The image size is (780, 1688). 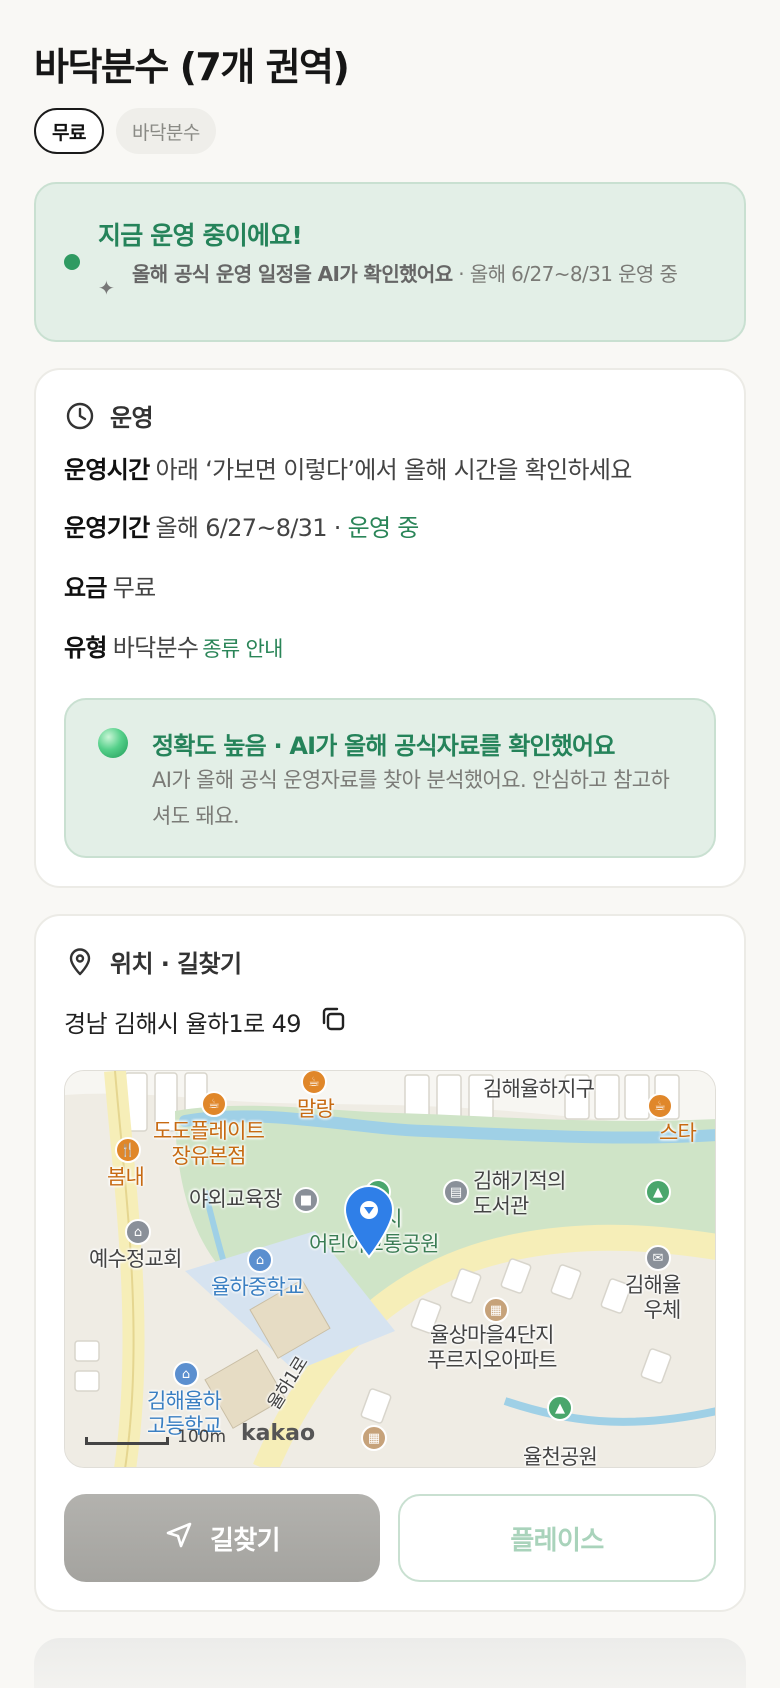 I want to click on type-guide-link: 종류 안내, so click(x=242, y=649).